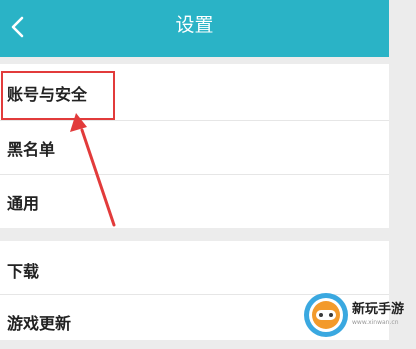 The height and width of the screenshot is (349, 416). I want to click on watermark-text: 新玩手游, so click(378, 309).